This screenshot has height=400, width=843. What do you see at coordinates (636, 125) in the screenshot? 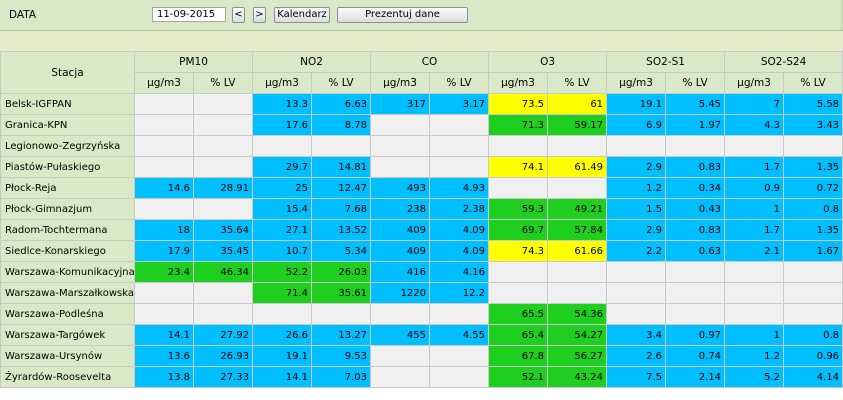
I see `concentration-cell: 6.9` at bounding box center [636, 125].